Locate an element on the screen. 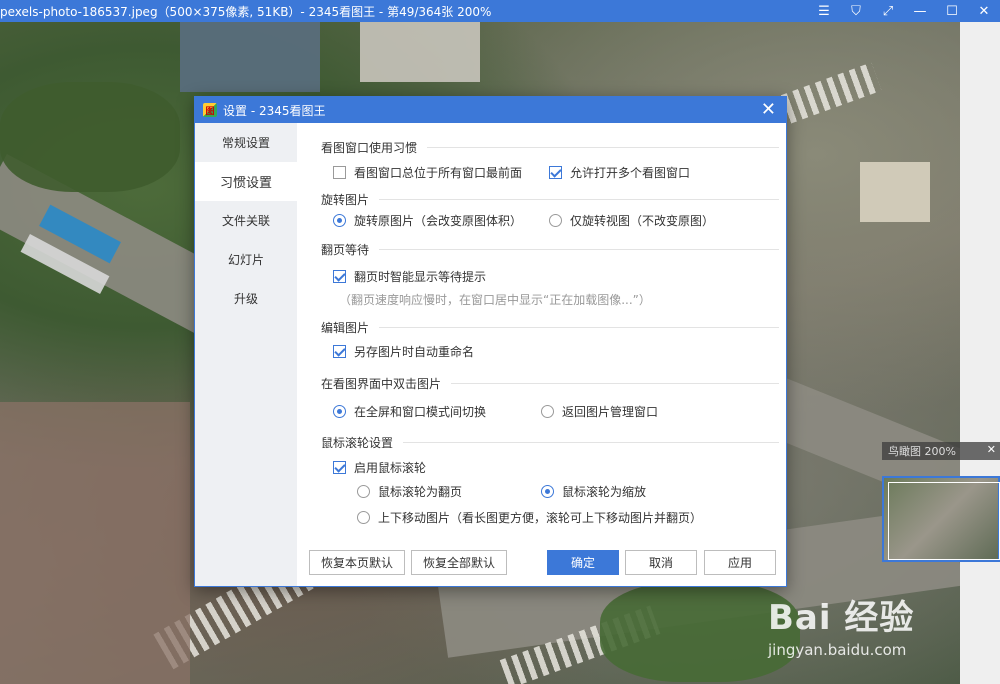 The image size is (1000, 684). radio-label: 仅旋转视图（不改变原图） is located at coordinates (642, 221).